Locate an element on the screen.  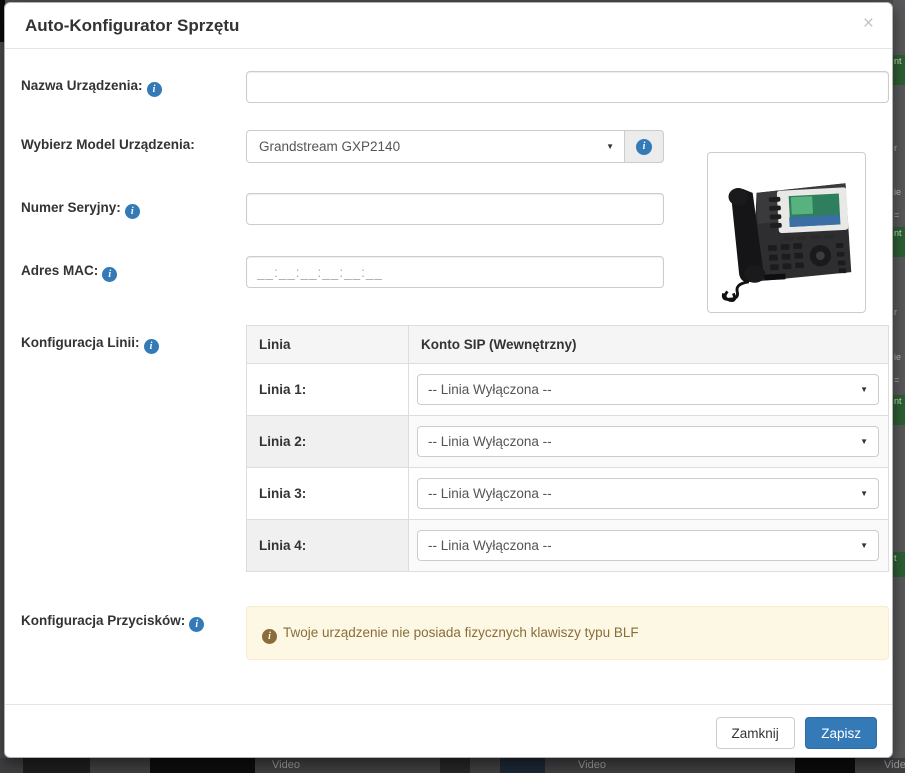
model-select: Grandstream GXP2140 ▼ is located at coordinates (435, 146).